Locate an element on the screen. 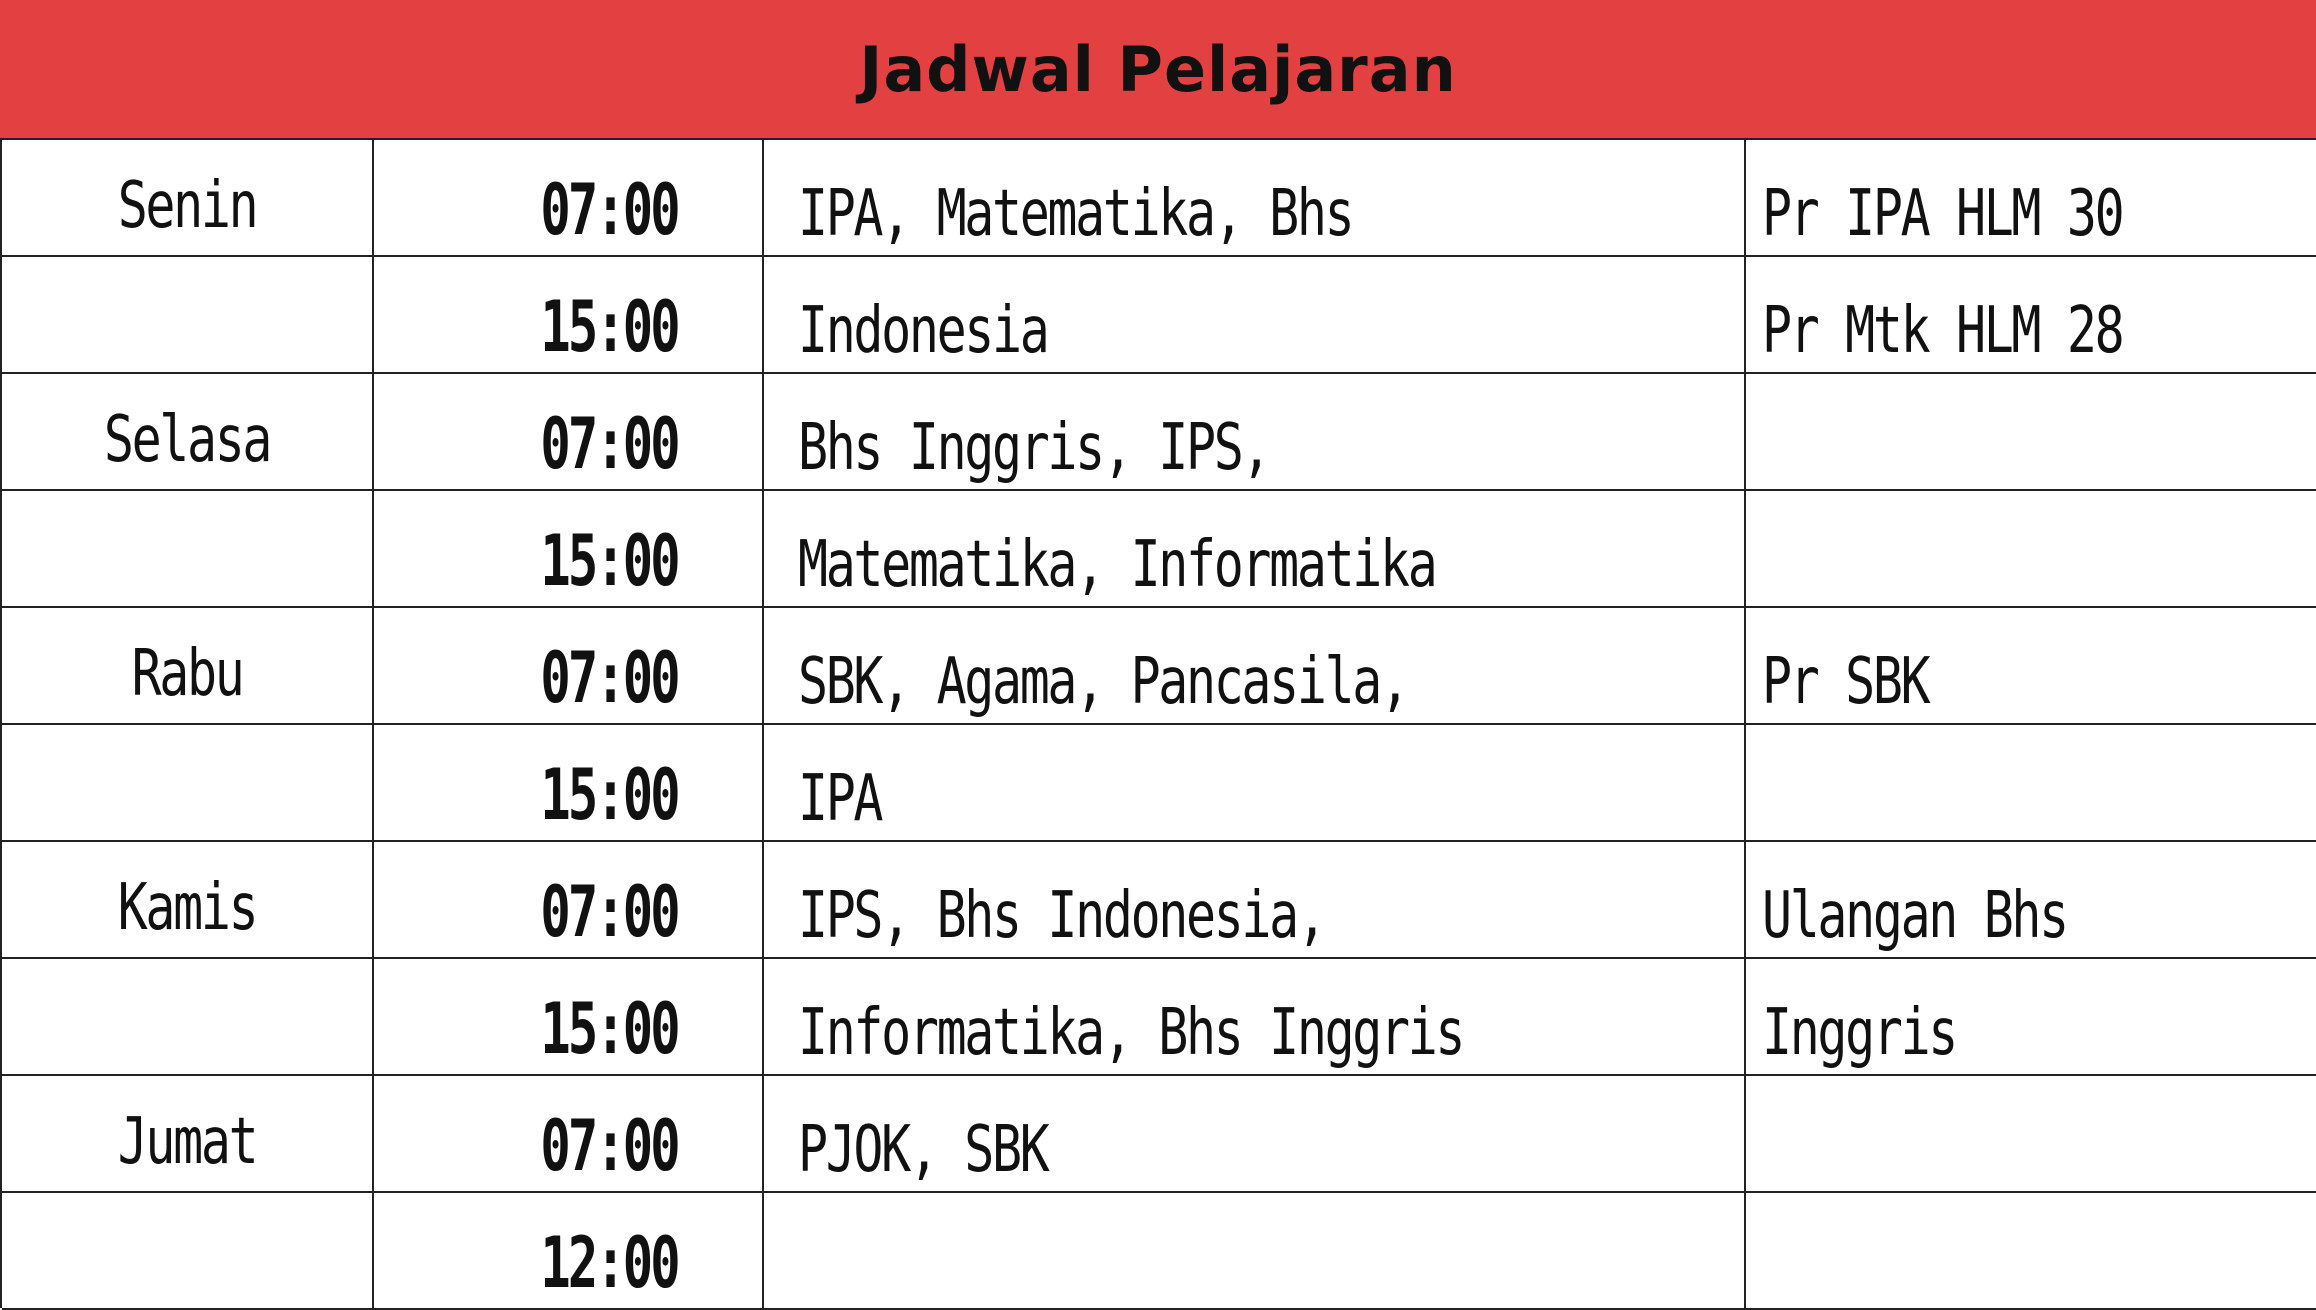 Image resolution: width=2316 pixels, height=1310 pixels. subject-cell: SBK, Agama, Pancasila, is located at coordinates (1255, 666).